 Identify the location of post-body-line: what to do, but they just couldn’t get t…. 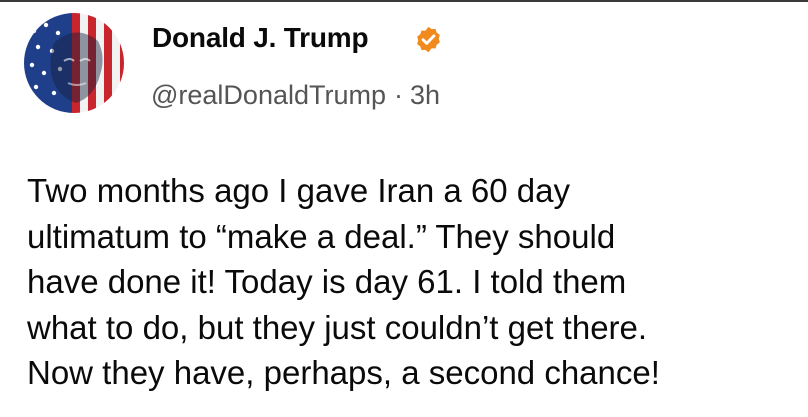
(337, 327).